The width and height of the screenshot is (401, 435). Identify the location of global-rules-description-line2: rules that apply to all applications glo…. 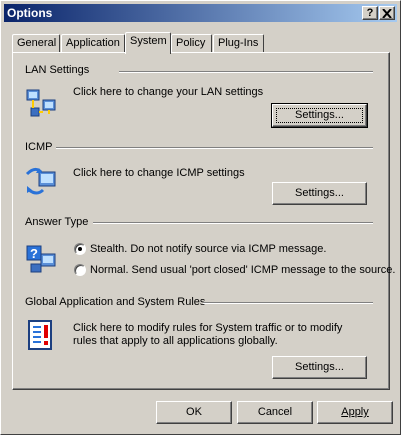
(175, 341).